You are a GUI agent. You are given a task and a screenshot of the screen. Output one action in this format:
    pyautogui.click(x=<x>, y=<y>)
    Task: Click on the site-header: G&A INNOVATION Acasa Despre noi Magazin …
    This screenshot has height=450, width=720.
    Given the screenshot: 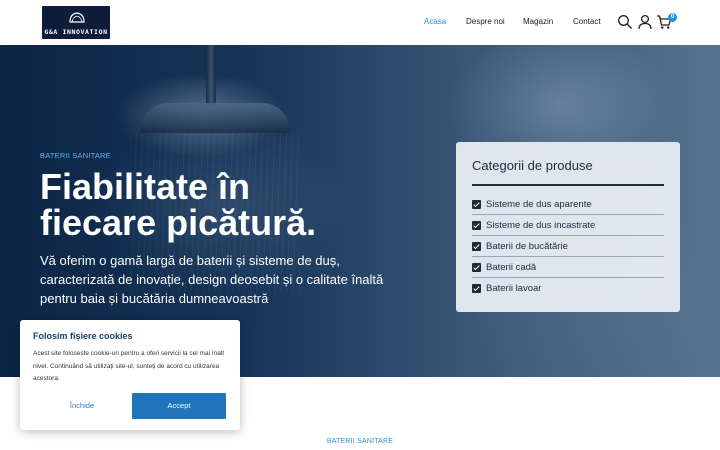 What is the action you would take?
    pyautogui.click(x=360, y=22)
    